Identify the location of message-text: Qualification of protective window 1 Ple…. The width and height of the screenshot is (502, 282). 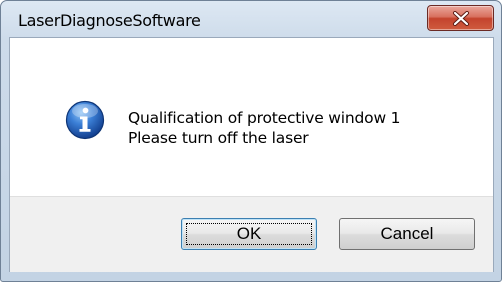
(264, 128).